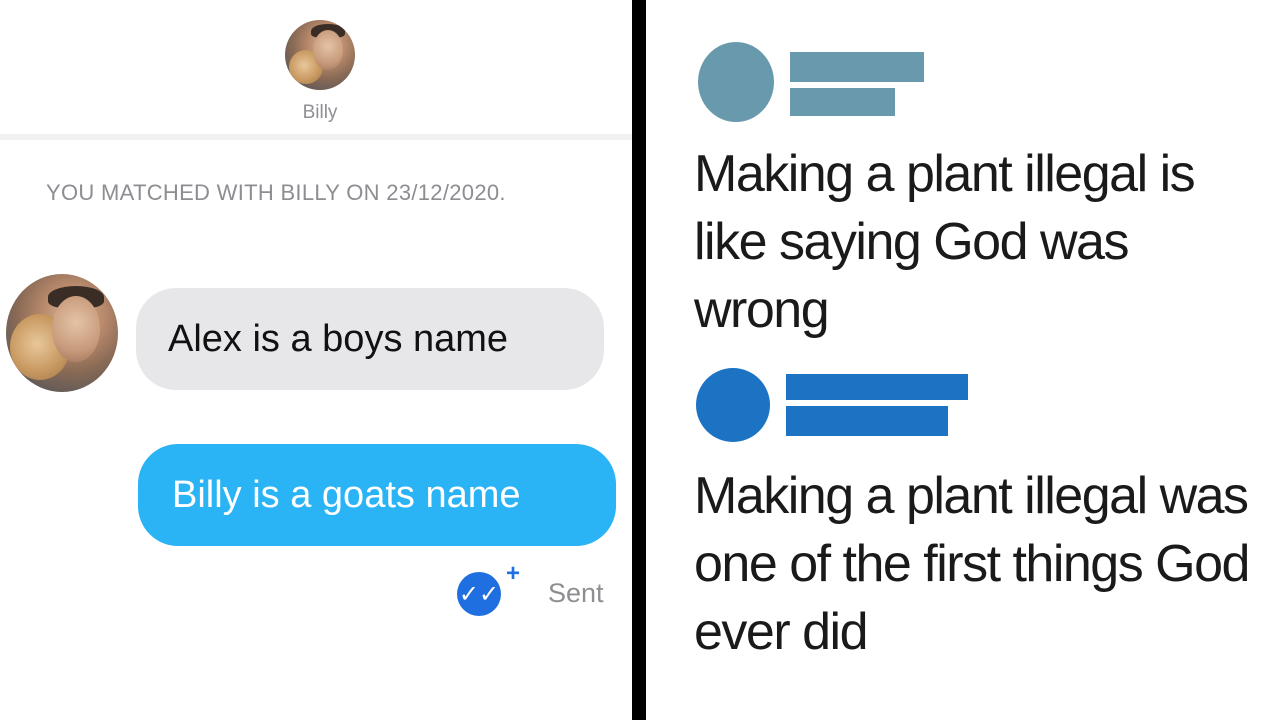 This screenshot has height=720, width=1280. I want to click on sent-message-bubble: Billy is a goats name, so click(377, 495).